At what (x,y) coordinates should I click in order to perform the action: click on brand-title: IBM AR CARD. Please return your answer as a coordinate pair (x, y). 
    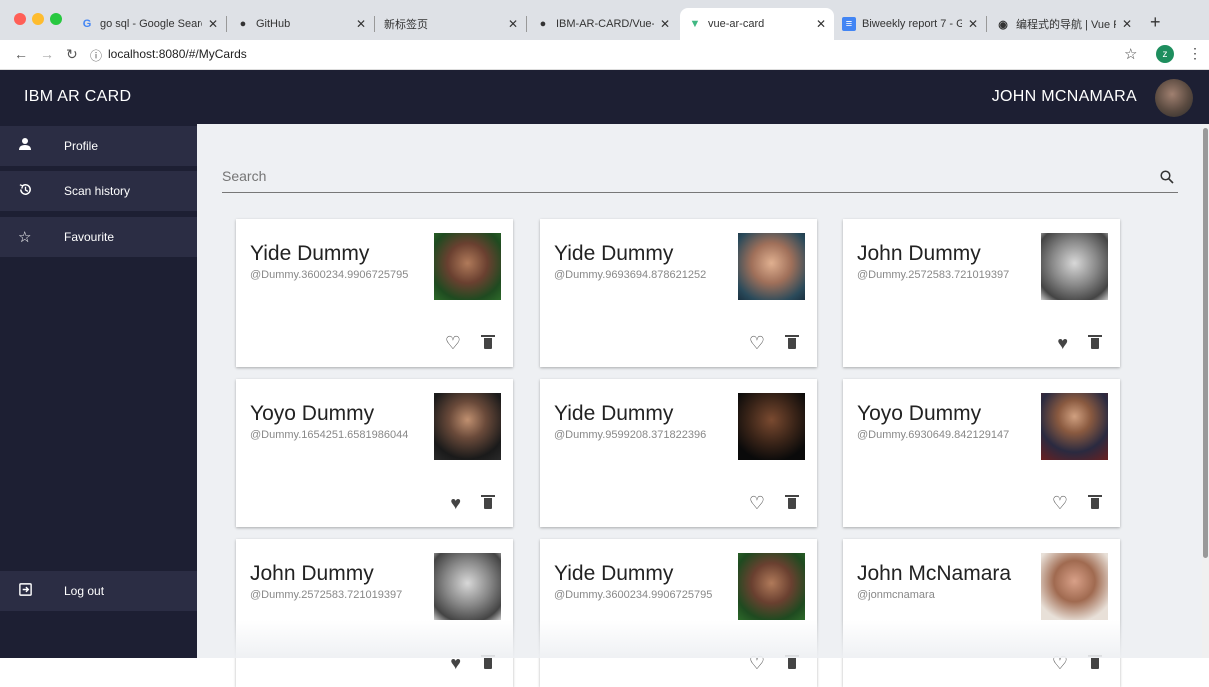
    Looking at the image, I should click on (78, 96).